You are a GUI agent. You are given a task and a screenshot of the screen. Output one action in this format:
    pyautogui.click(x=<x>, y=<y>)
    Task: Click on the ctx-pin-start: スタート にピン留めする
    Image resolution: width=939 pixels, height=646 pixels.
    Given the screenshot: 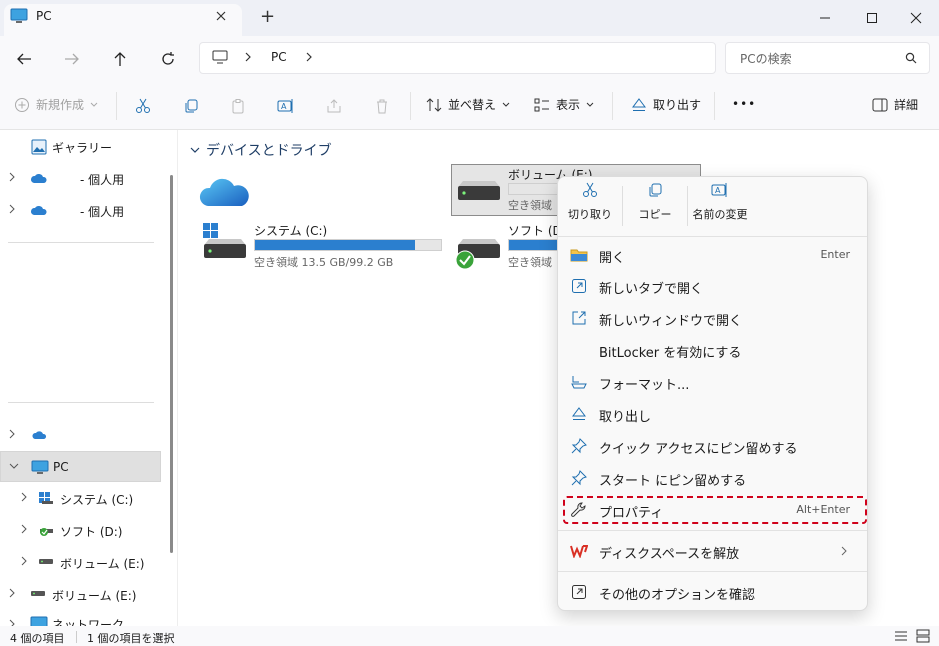 What is the action you would take?
    pyautogui.click(x=712, y=478)
    